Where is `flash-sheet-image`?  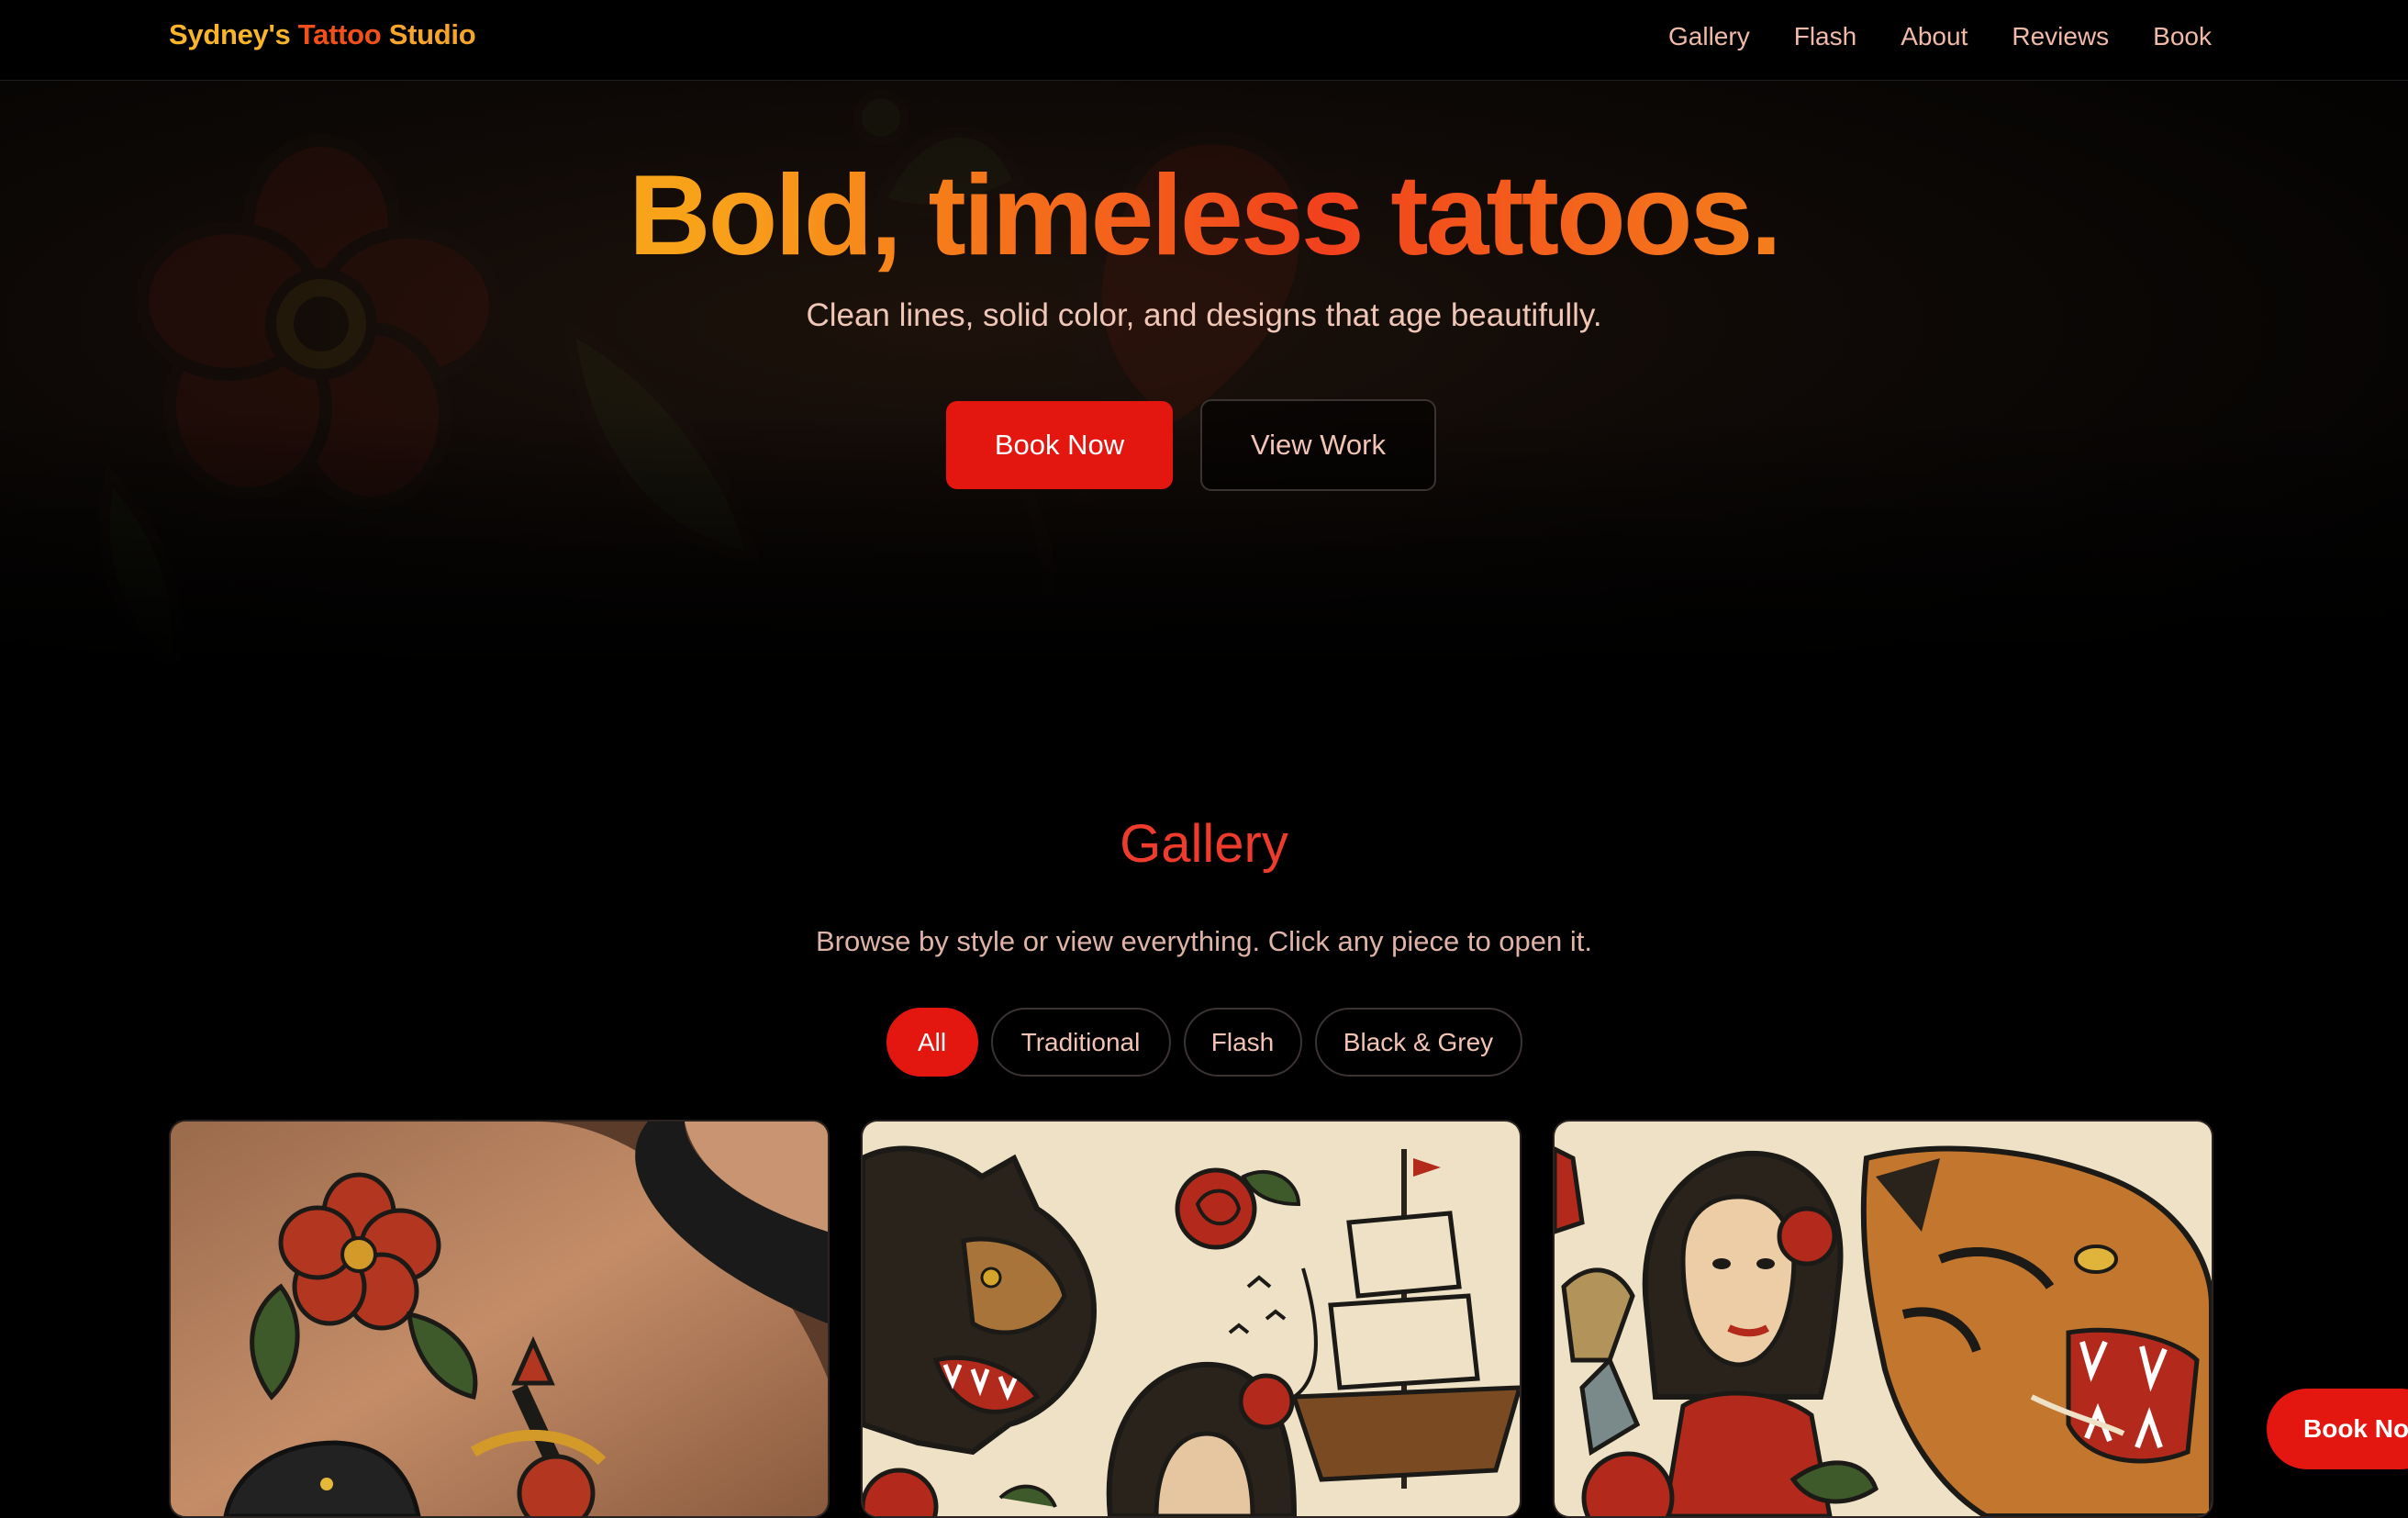
flash-sheet-image is located at coordinates (1192, 1319).